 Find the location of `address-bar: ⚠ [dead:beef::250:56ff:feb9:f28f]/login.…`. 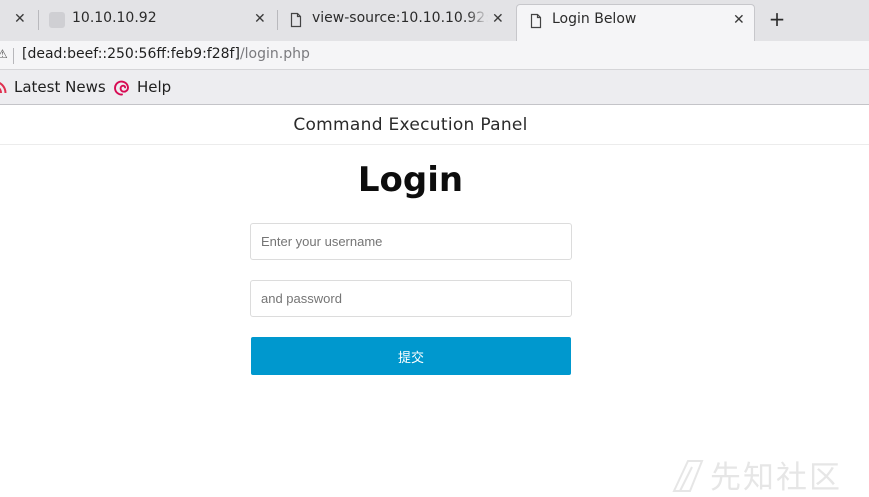

address-bar: ⚠ [dead:beef::250:56ff:feb9:f28f]/login.… is located at coordinates (434, 55).